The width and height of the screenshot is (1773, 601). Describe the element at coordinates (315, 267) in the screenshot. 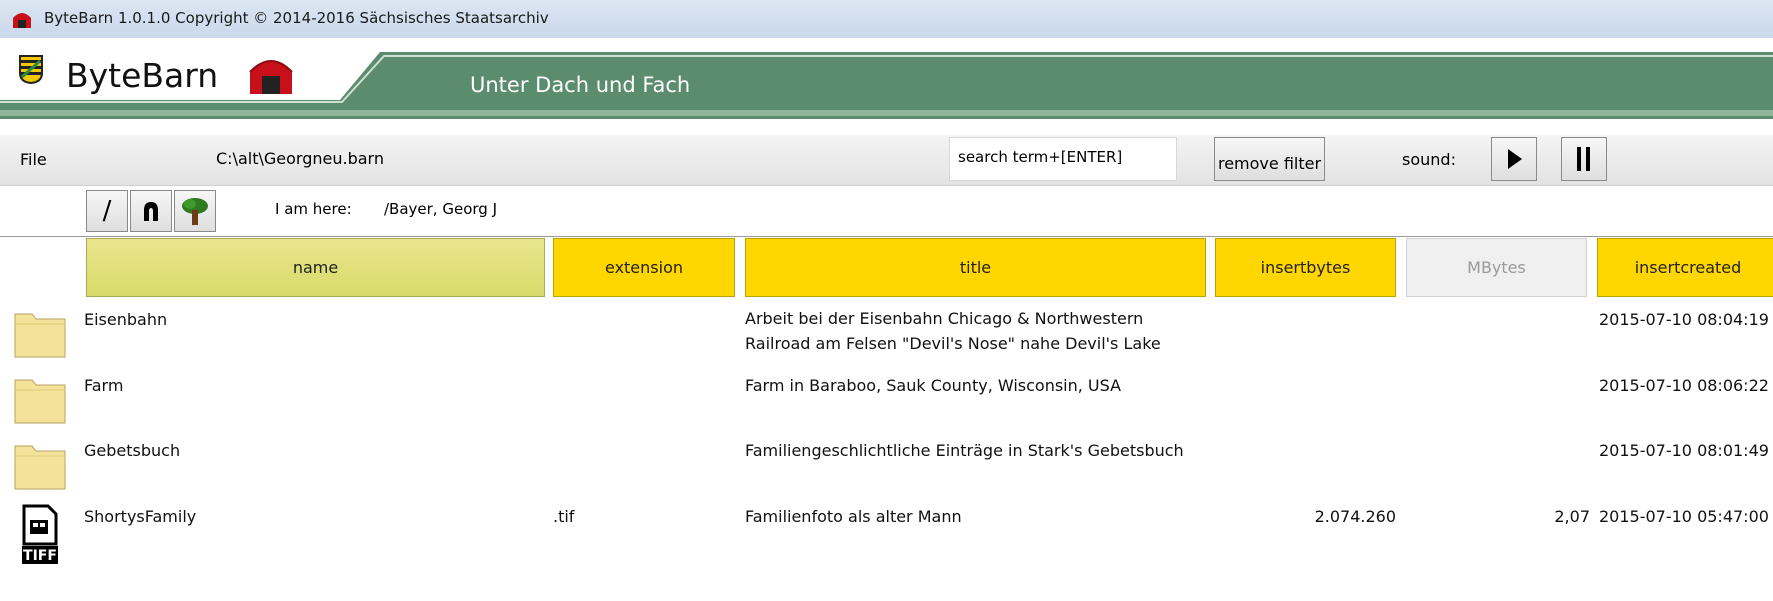

I see `column-header-name: name` at that location.